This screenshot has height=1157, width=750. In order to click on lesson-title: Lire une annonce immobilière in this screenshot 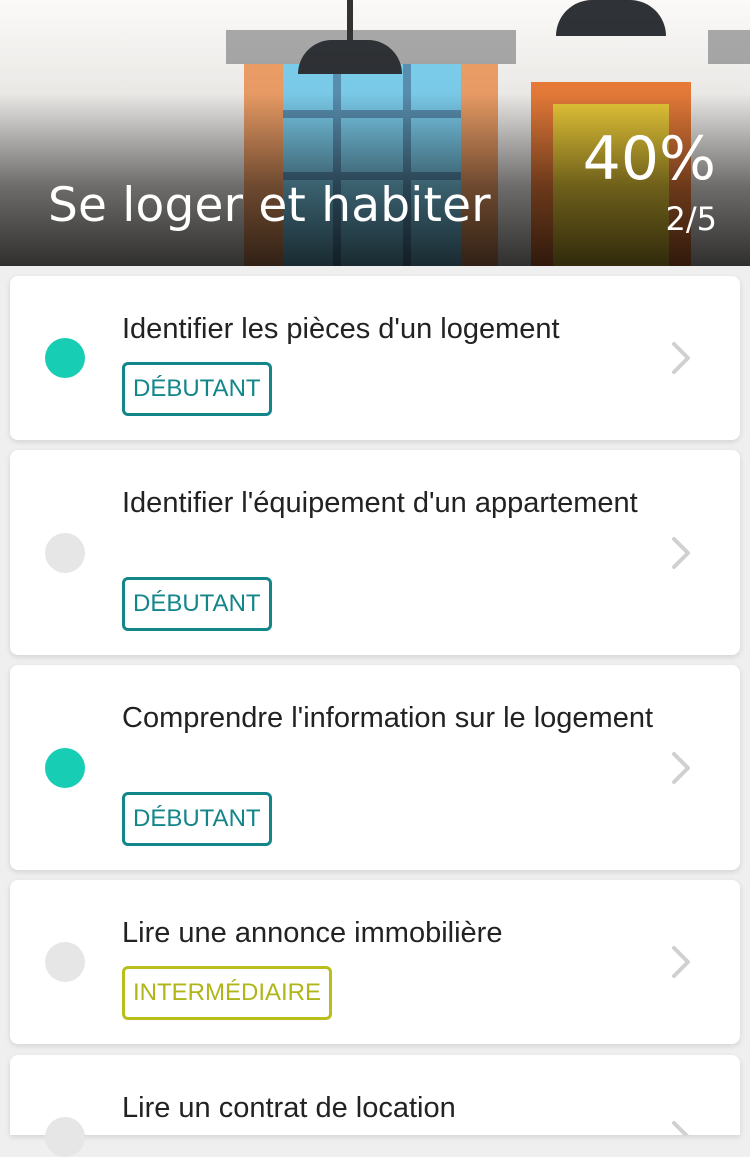, I will do `click(312, 933)`.